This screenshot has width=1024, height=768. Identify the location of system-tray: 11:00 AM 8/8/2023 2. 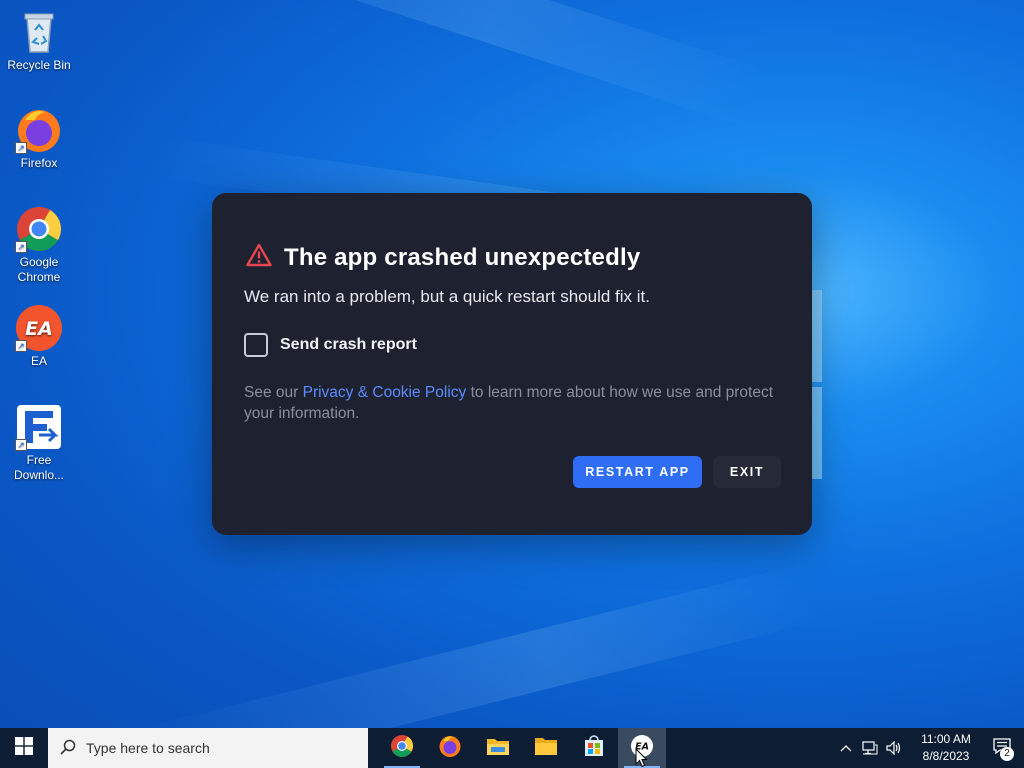
(929, 748).